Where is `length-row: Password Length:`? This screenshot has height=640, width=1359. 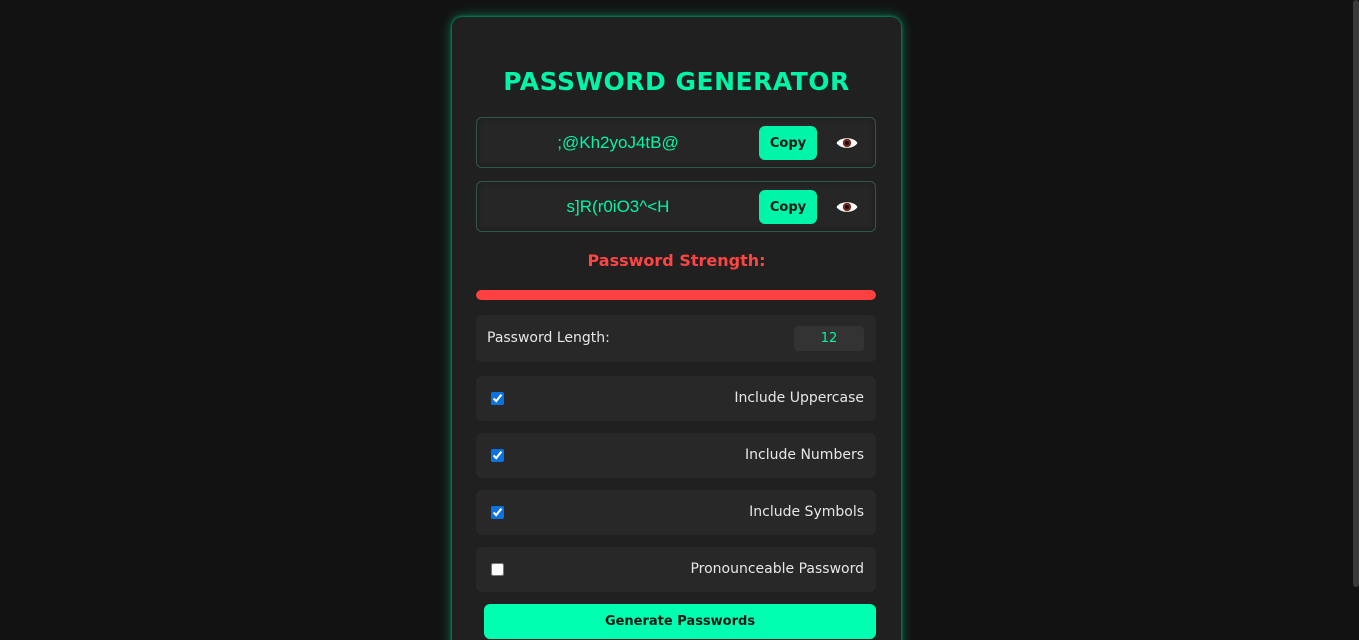
length-row: Password Length: is located at coordinates (676, 338).